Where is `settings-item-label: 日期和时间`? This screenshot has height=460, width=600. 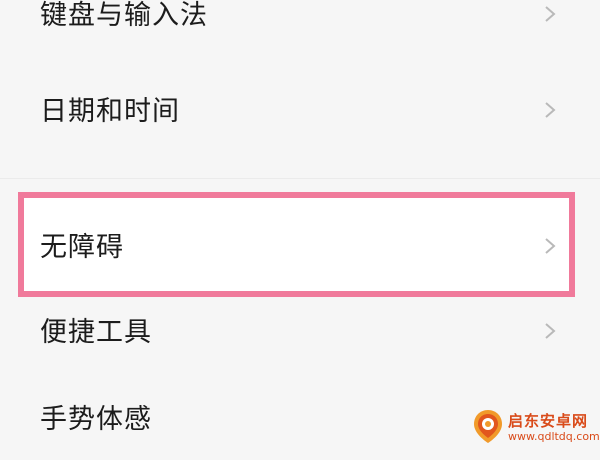
settings-item-label: 日期和时间 is located at coordinates (110, 111).